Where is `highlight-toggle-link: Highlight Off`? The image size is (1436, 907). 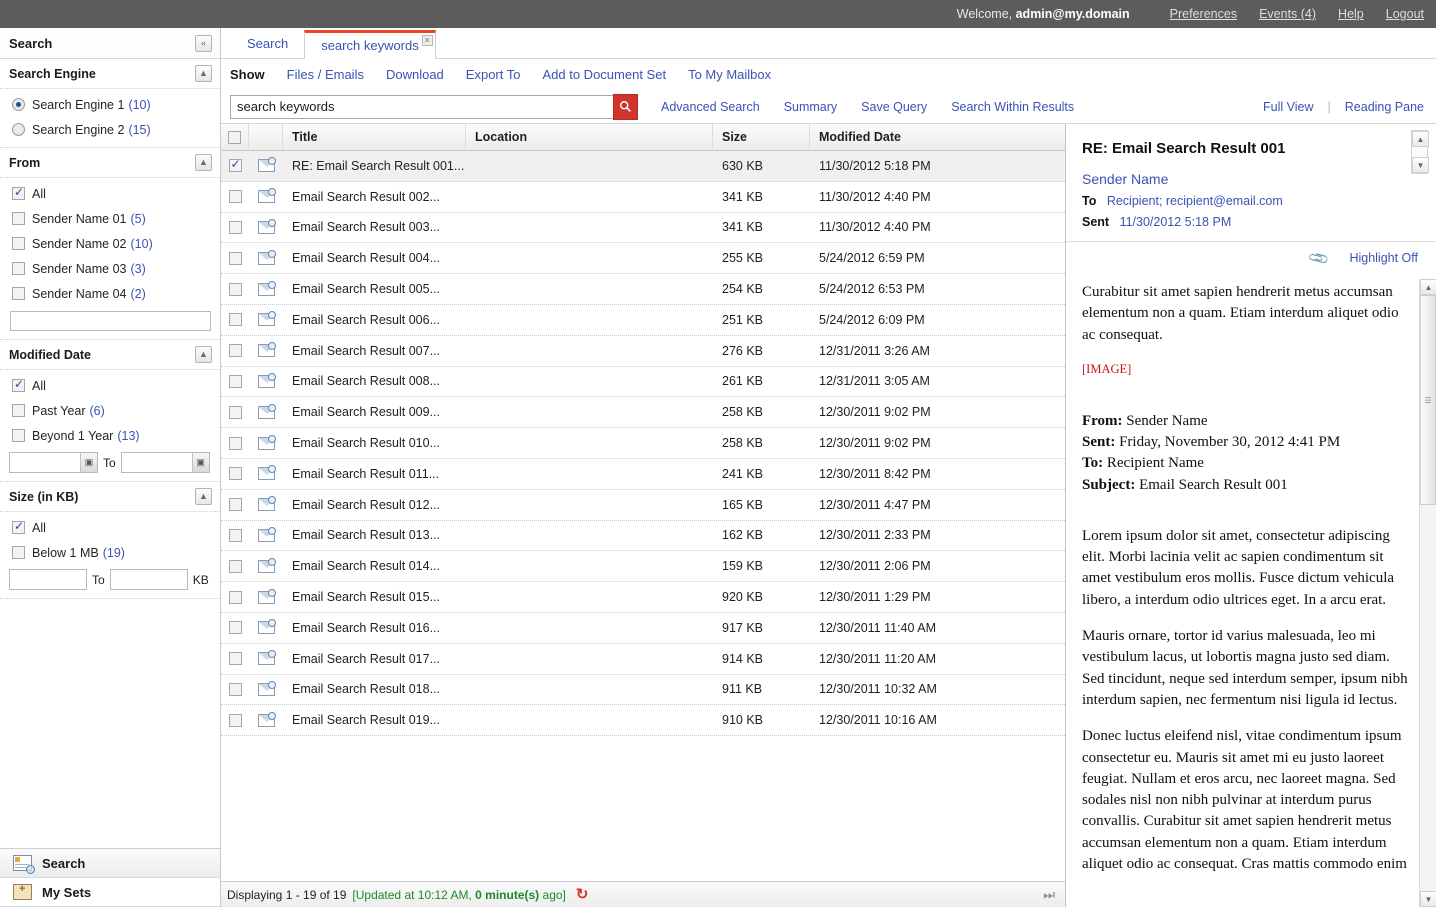
highlight-toggle-link: Highlight Off is located at coordinates (1383, 258).